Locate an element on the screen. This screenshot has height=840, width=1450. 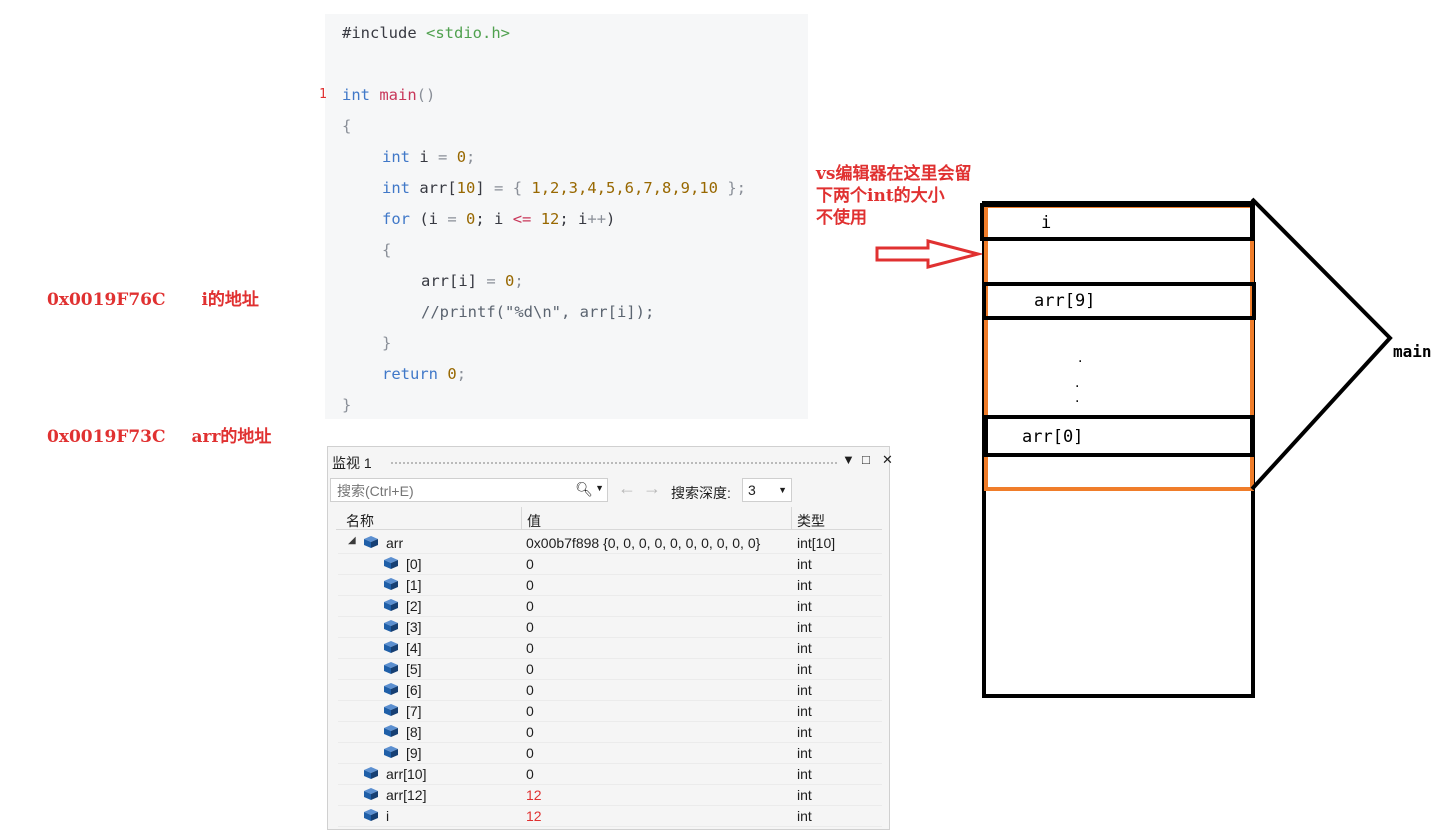
back-arrow-icon: ← is located at coordinates (627, 488).